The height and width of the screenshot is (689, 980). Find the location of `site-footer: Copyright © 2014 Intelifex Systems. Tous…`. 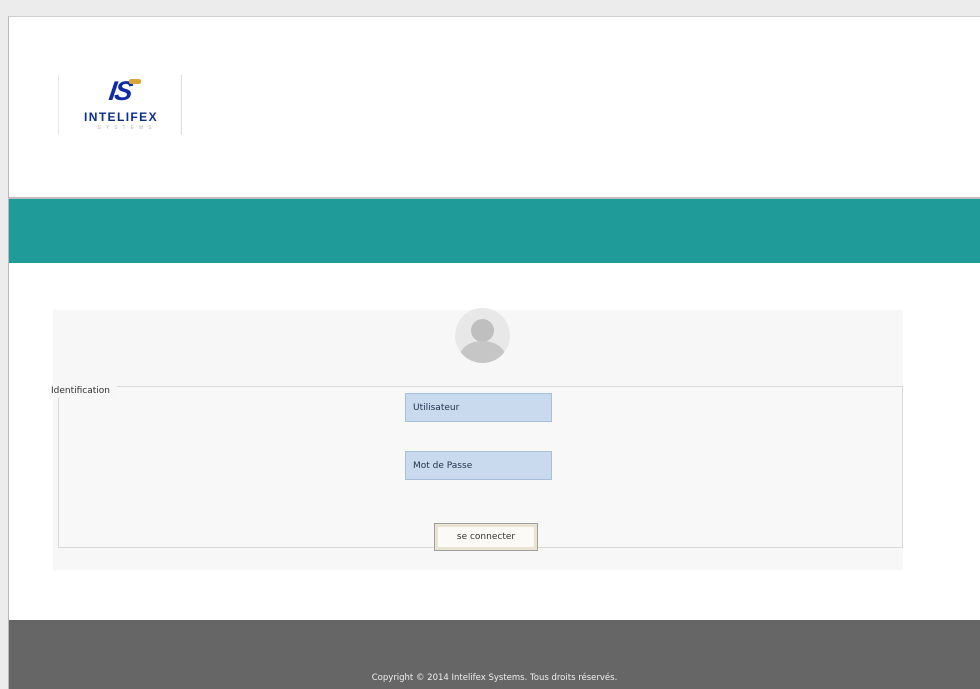

site-footer: Copyright © 2014 Intelifex Systems. Tous… is located at coordinates (494, 654).